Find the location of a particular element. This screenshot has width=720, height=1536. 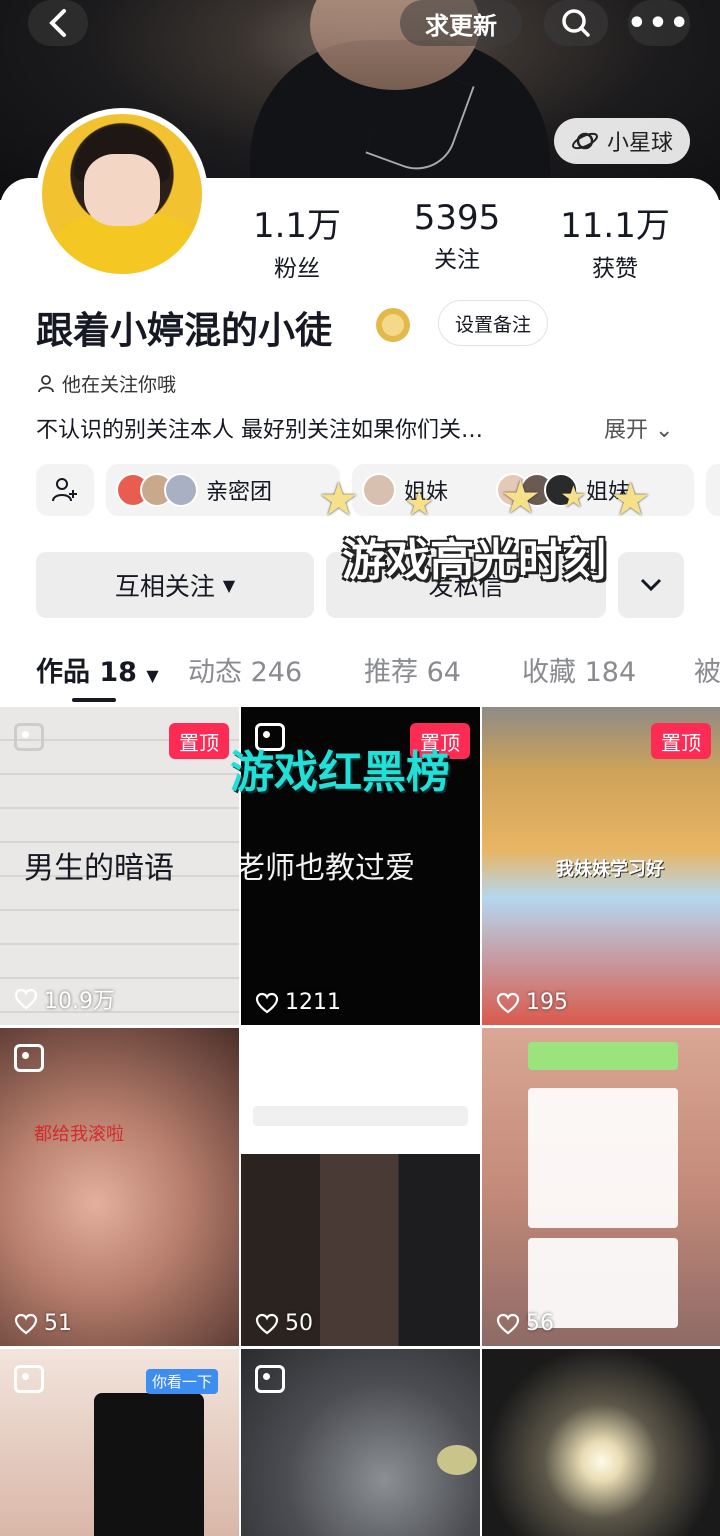

expand-bio-button: 展开 ⌄ is located at coordinates (638, 428).